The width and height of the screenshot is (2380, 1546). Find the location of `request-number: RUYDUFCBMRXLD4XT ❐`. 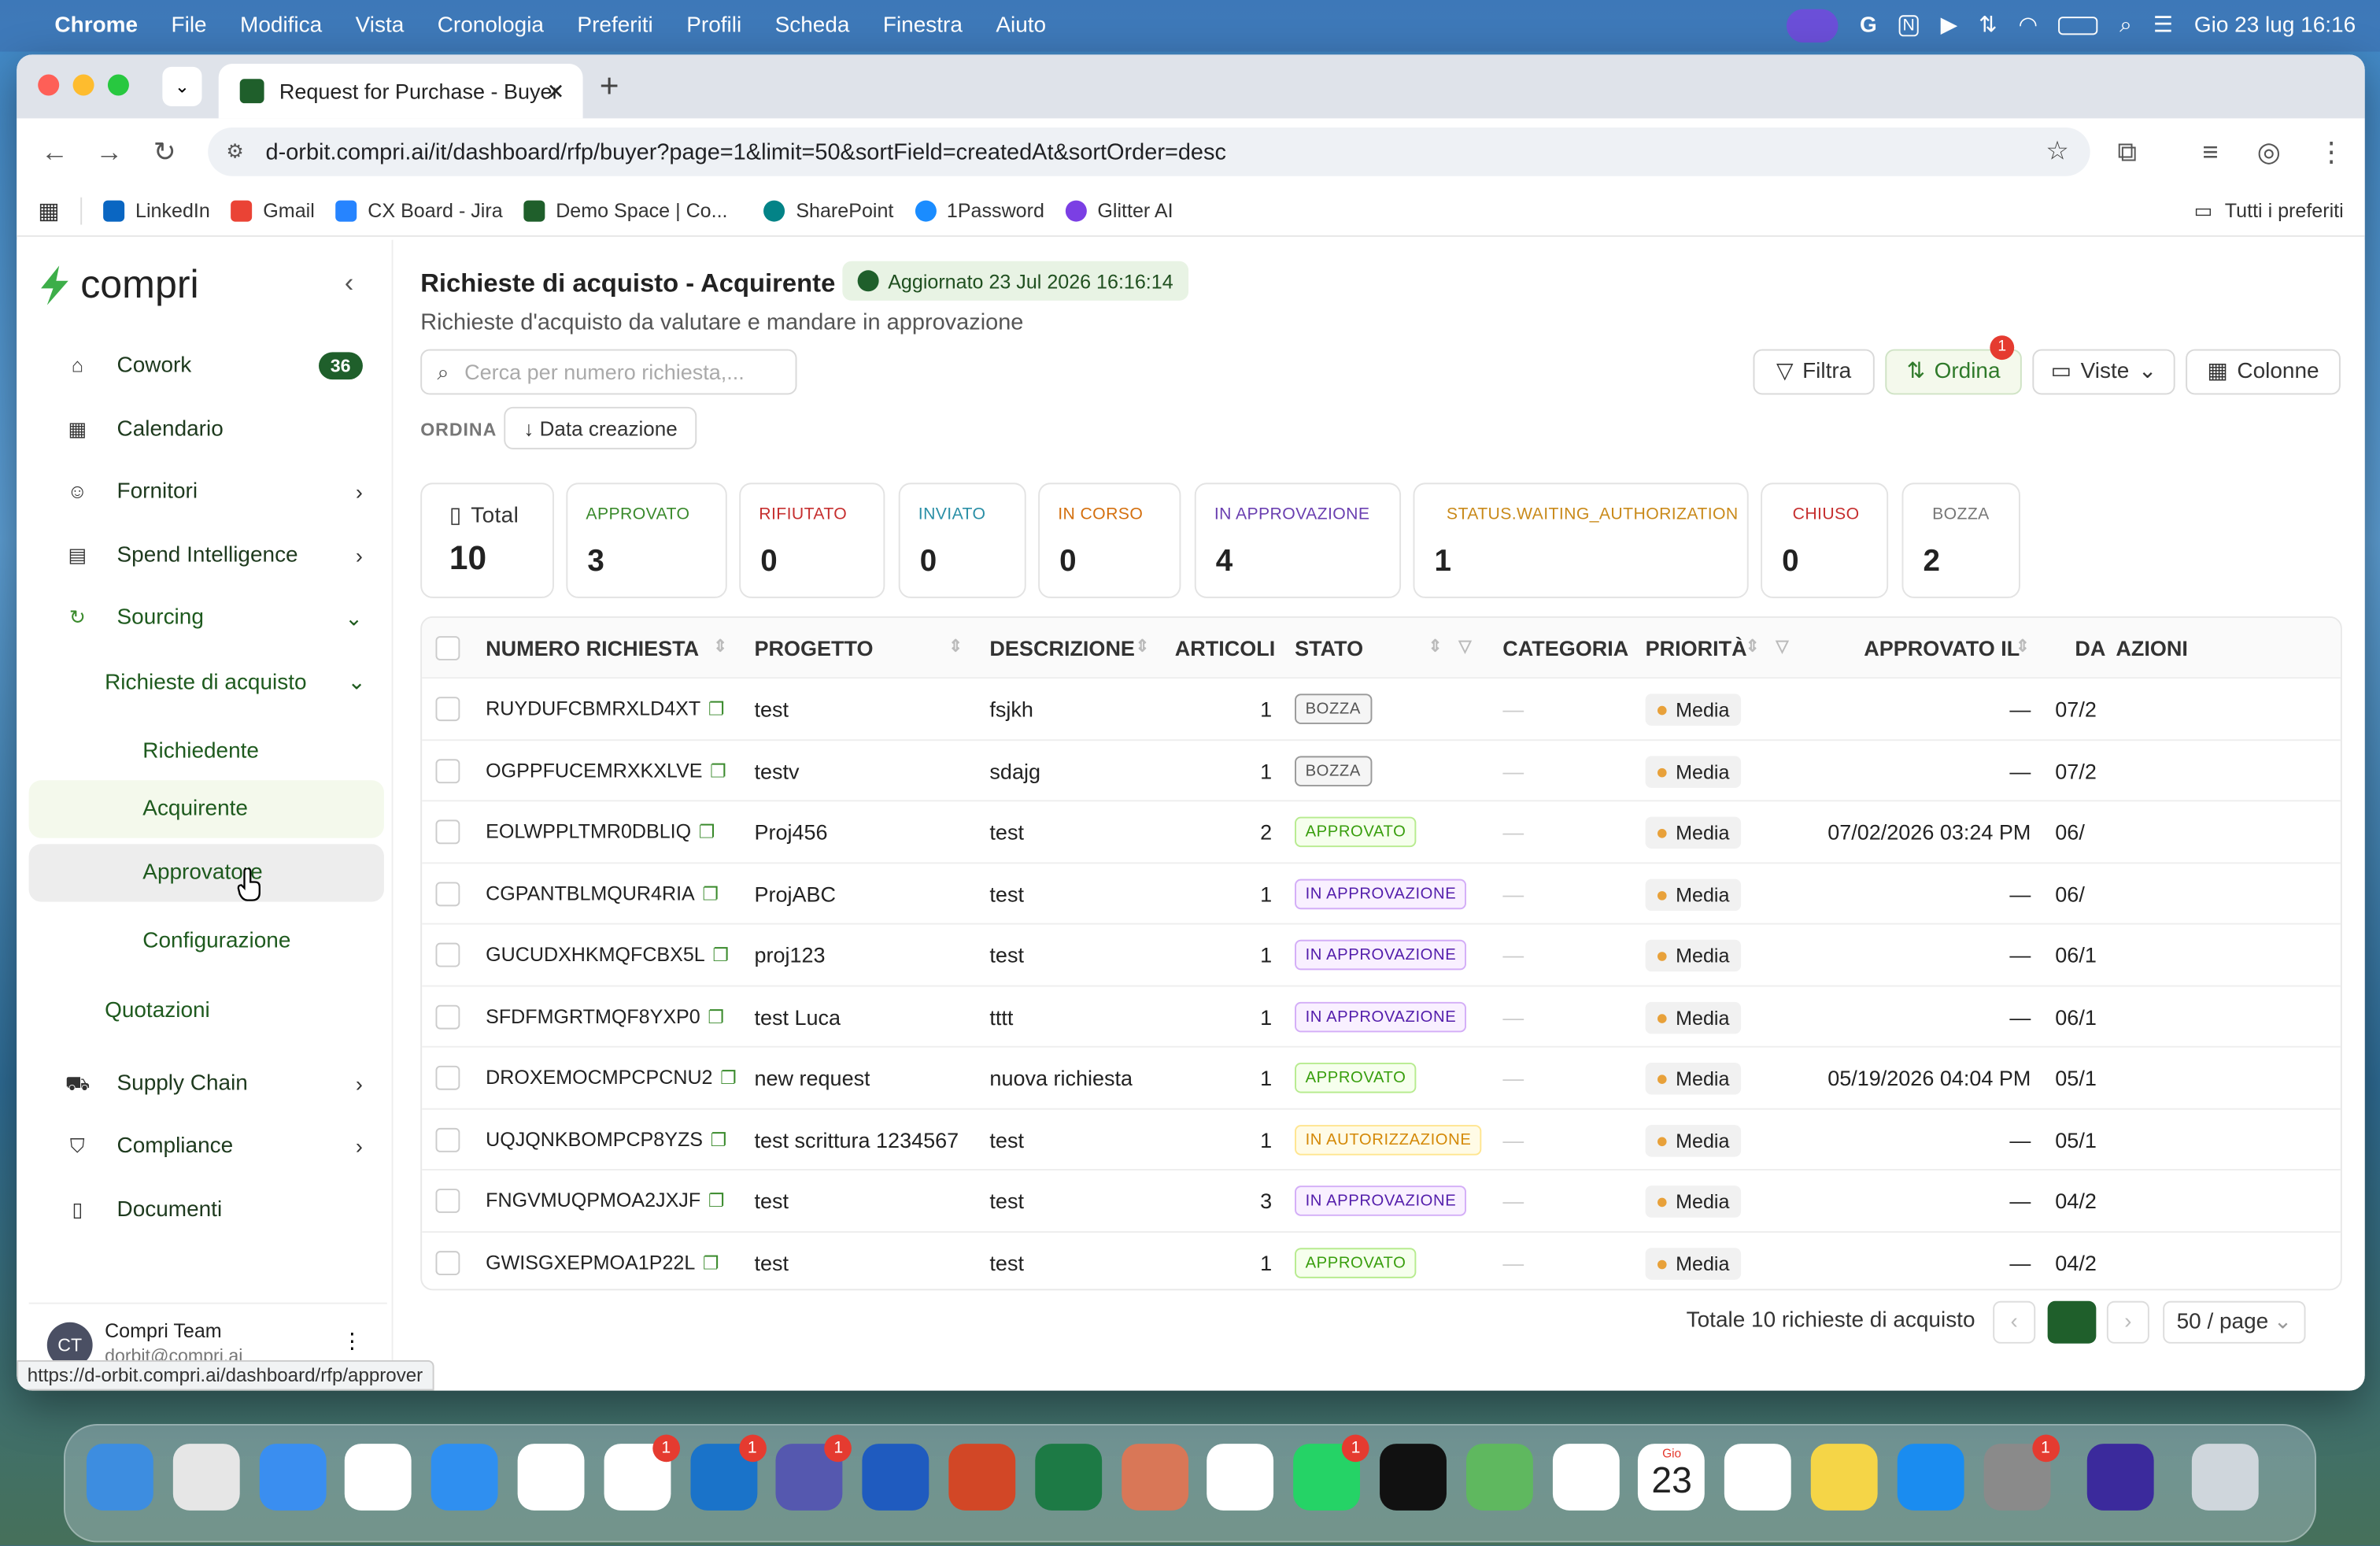

request-number: RUYDUFCBMRXLD4XT ❐ is located at coordinates (605, 708).